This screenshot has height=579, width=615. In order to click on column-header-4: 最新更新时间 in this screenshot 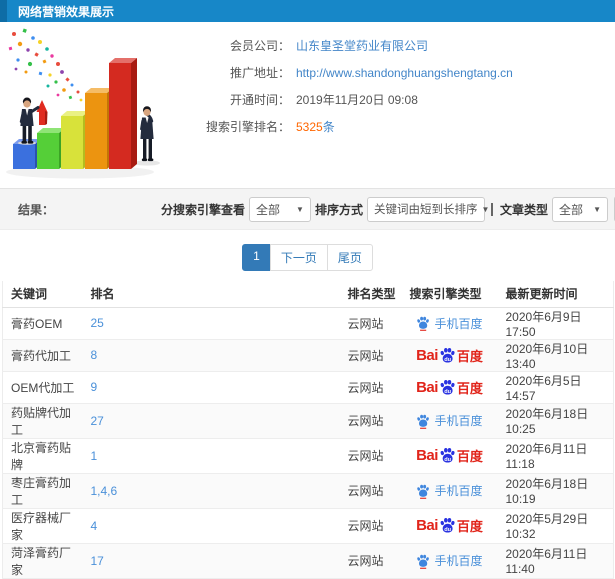, I will do `click(555, 294)`.